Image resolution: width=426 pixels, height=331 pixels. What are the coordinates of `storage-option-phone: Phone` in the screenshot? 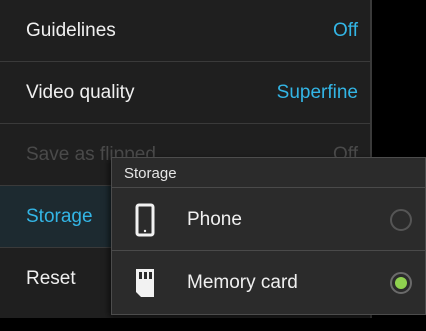 It's located at (268, 220).